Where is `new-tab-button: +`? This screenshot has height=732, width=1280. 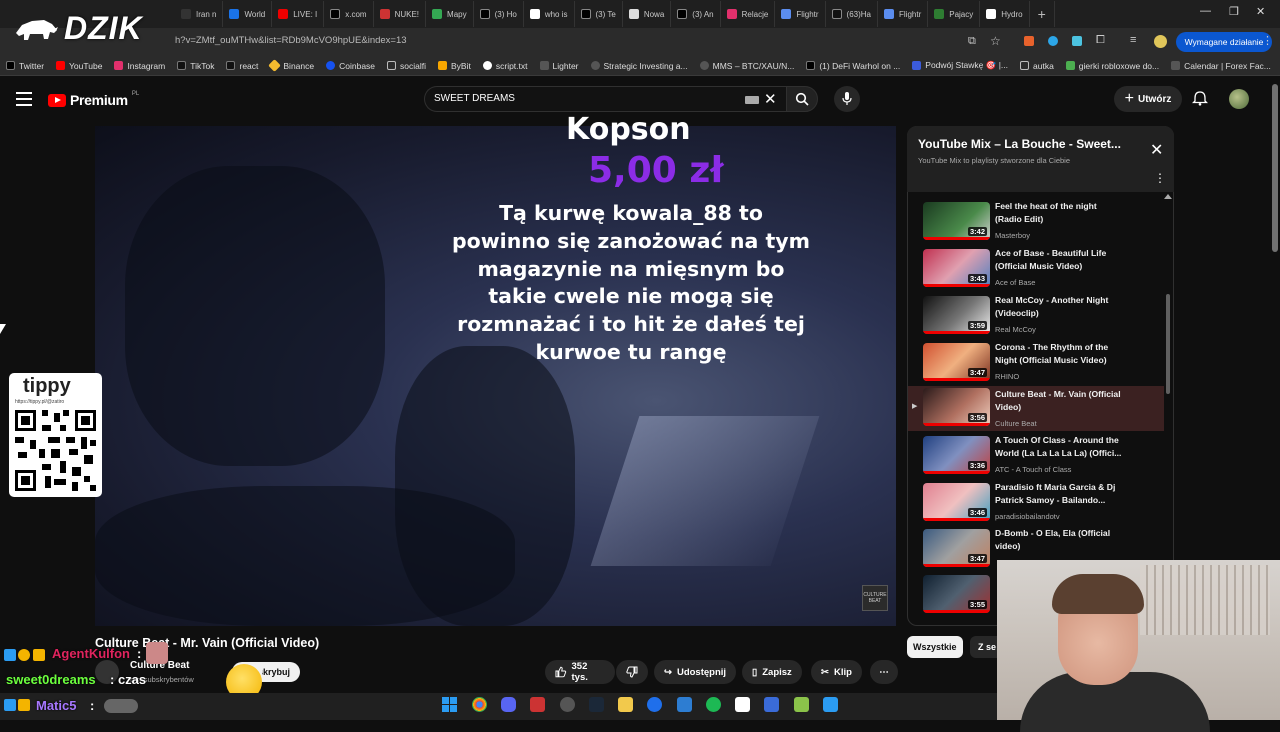 new-tab-button: + is located at coordinates (1042, 14).